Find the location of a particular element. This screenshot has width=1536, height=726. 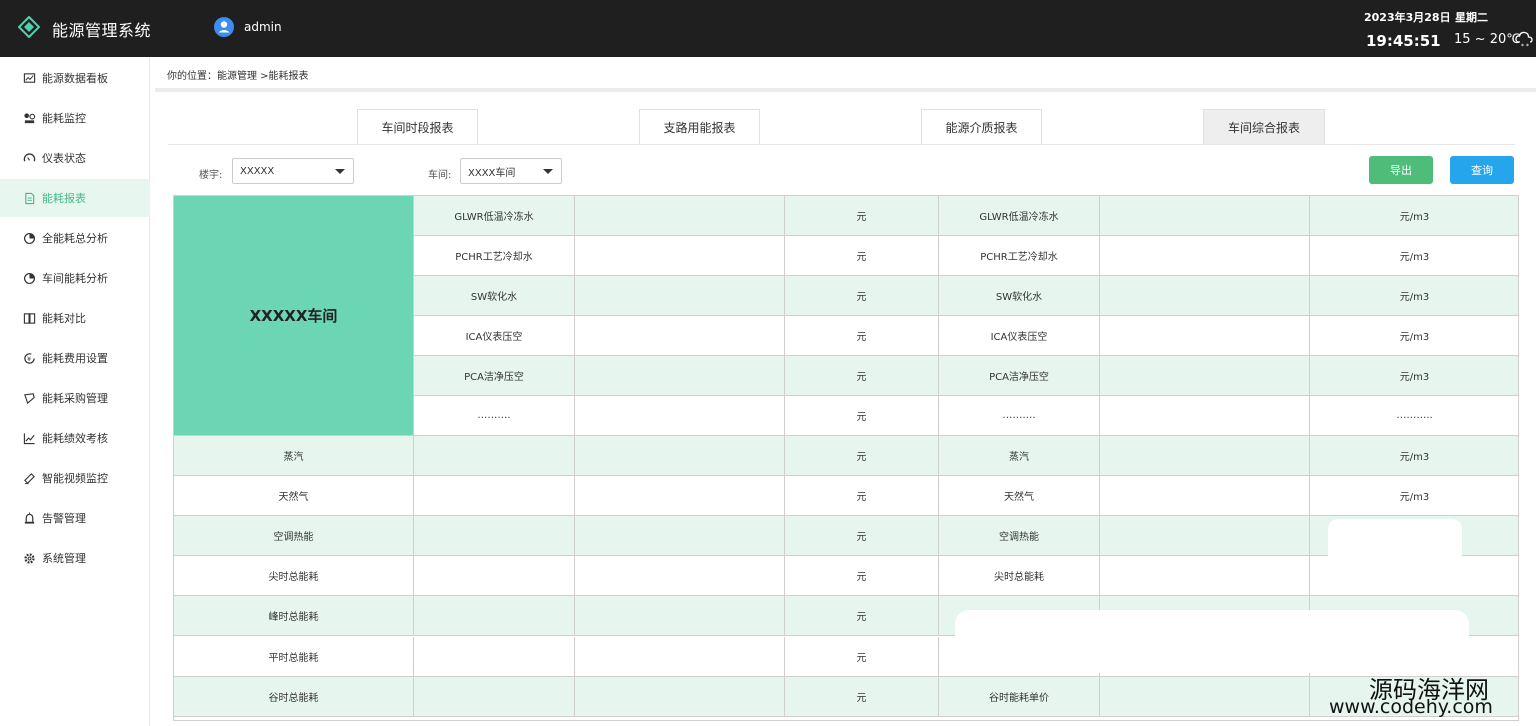

trend-chart-icon is located at coordinates (29, 438).